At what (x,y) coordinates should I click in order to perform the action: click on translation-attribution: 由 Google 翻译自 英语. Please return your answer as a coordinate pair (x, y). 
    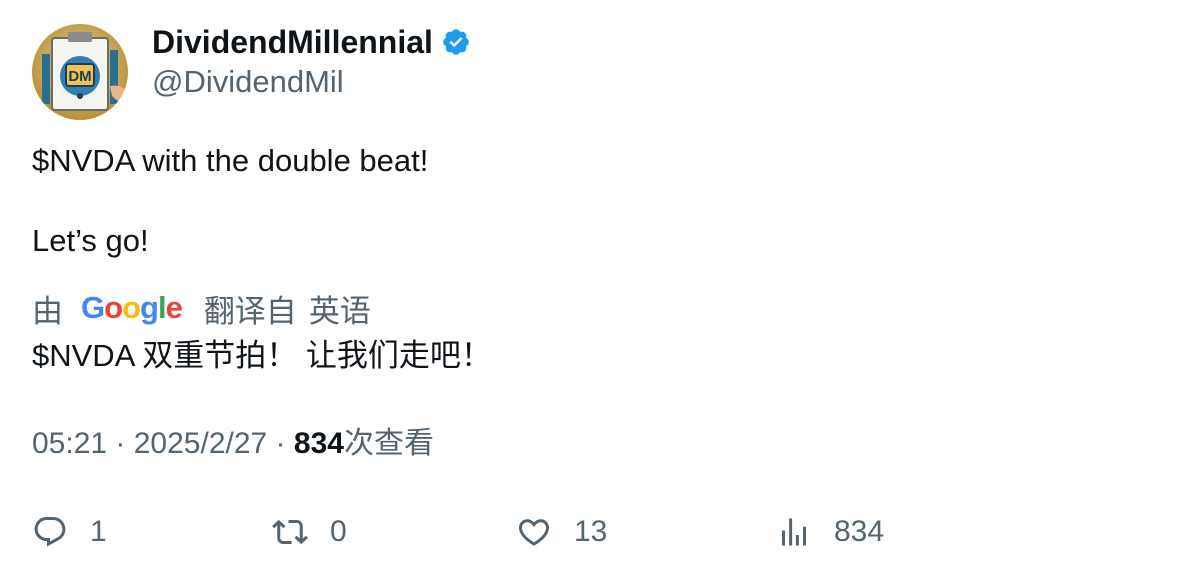
    Looking at the image, I should click on (201, 308).